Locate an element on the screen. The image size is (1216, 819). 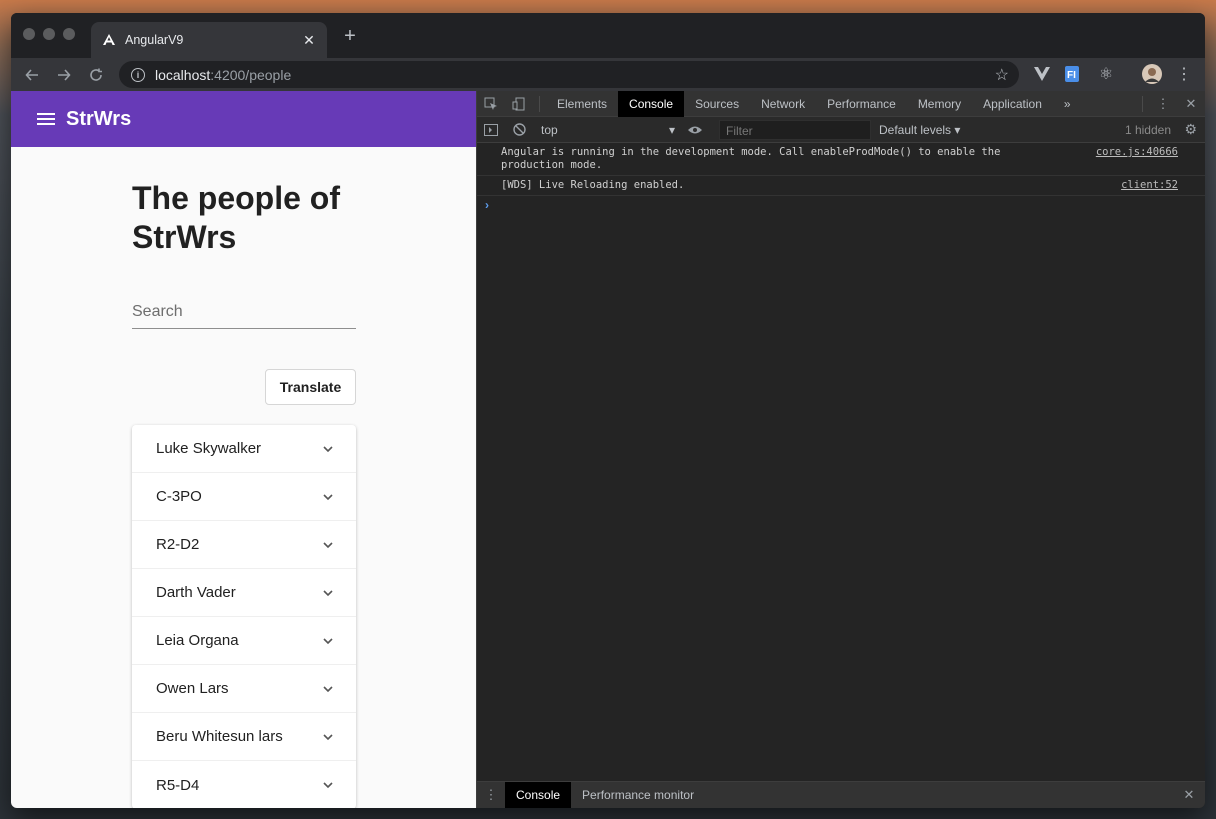
extension-fi-icon: FI is located at coordinates (1074, 74).